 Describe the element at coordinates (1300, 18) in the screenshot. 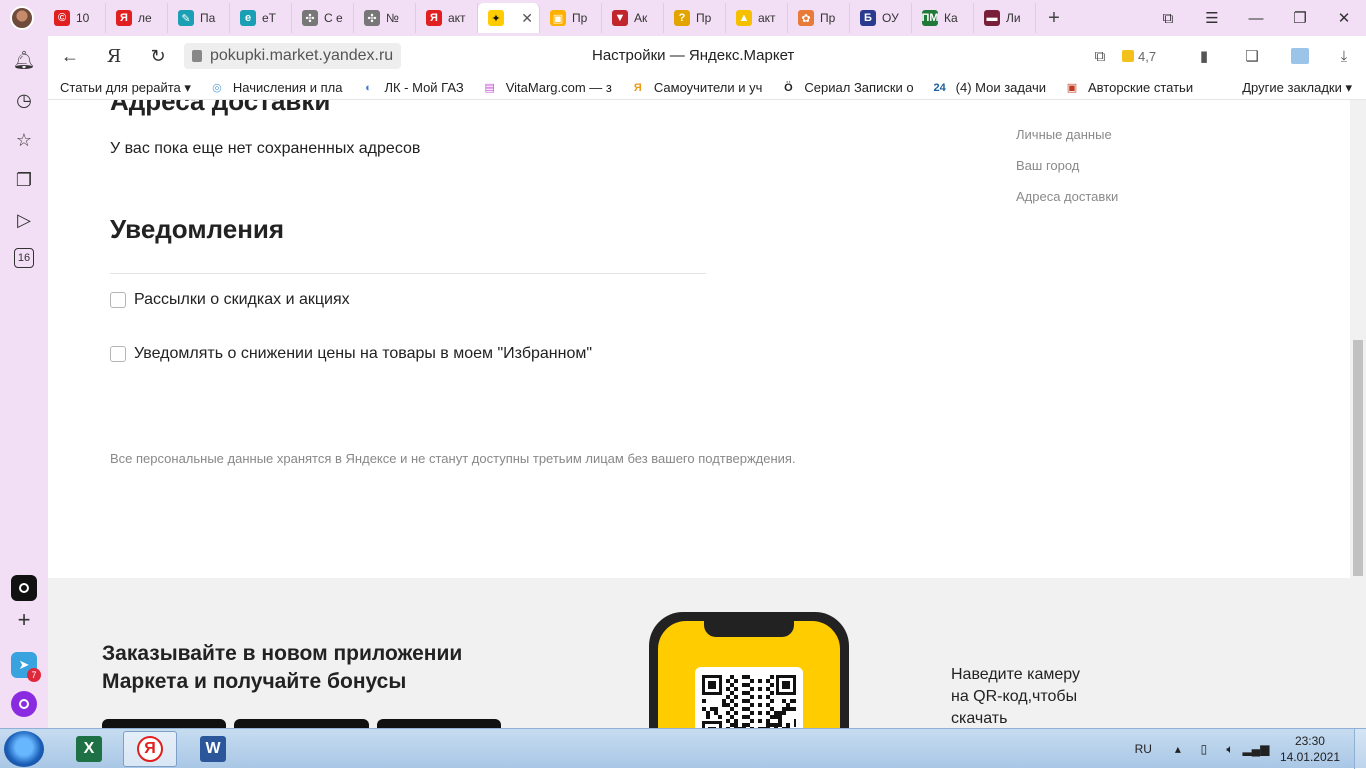

I see `restore-button: ❐` at that location.